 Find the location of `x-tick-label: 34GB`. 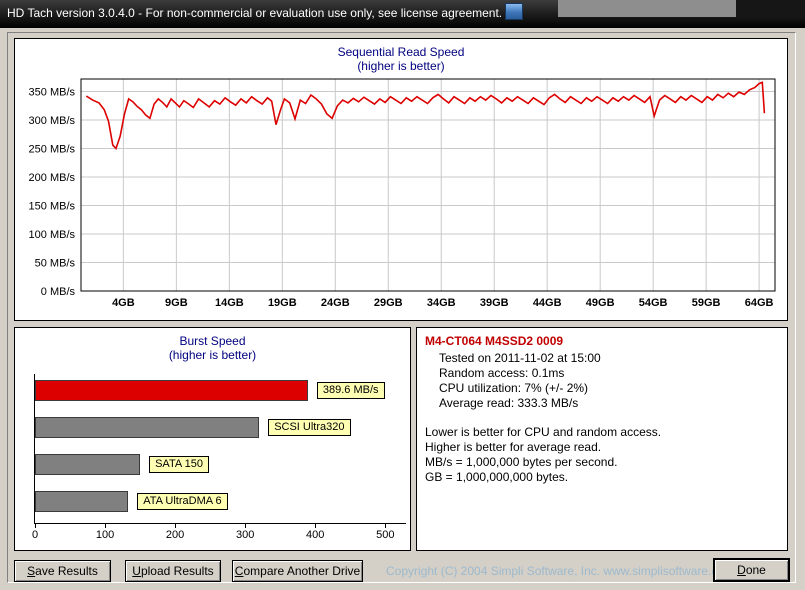

x-tick-label: 34GB is located at coordinates (441, 303).